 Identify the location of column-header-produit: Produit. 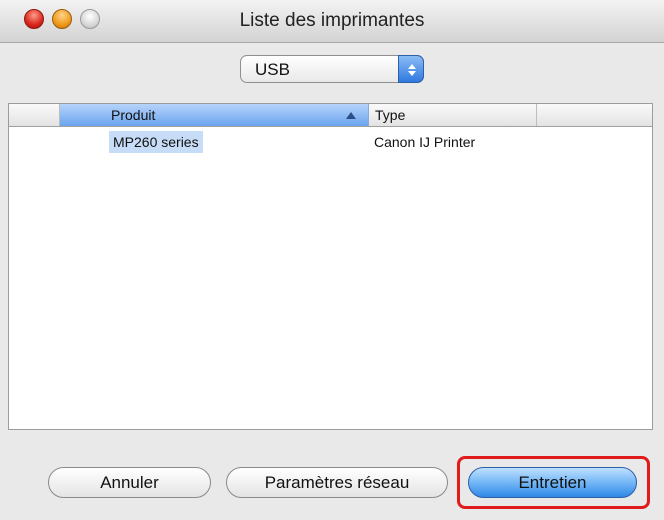
(214, 115).